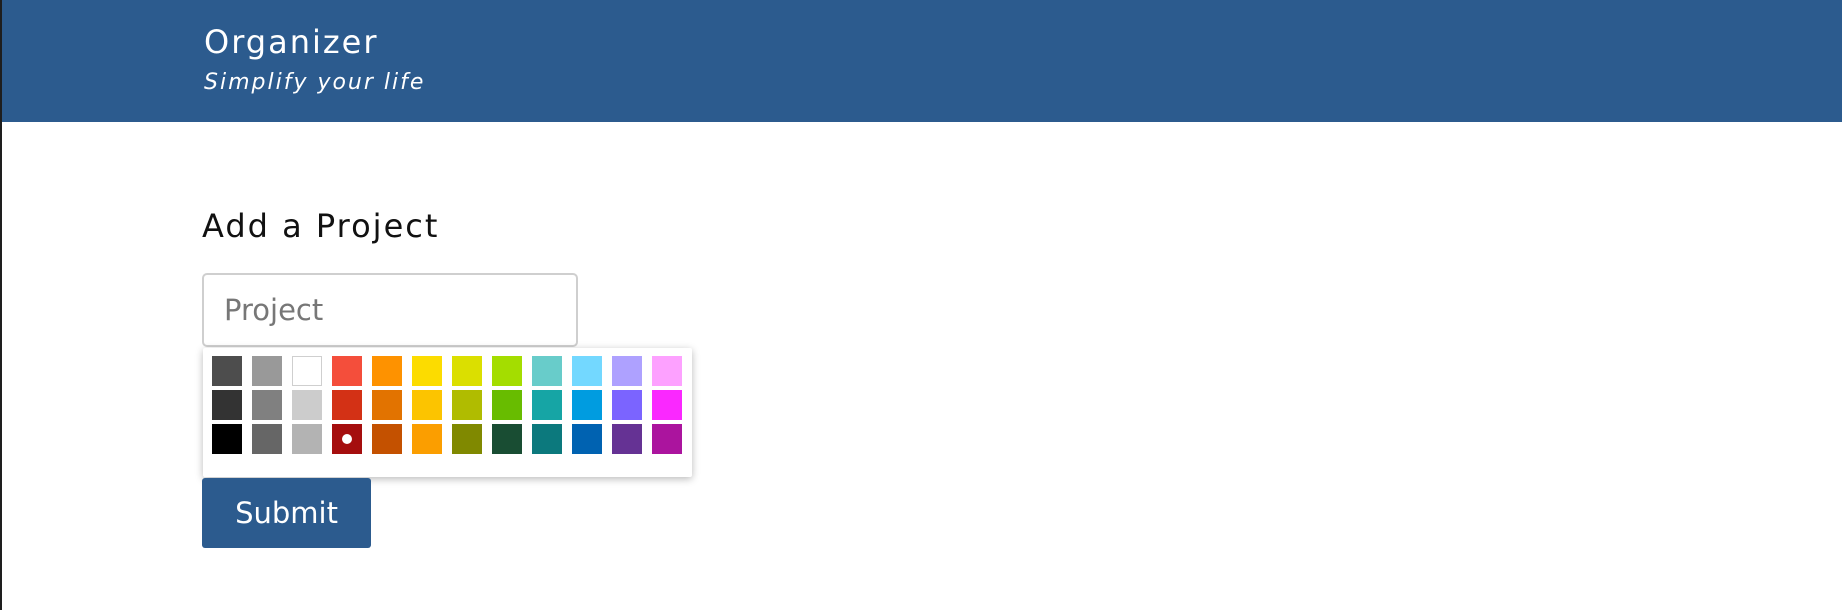  Describe the element at coordinates (286, 513) in the screenshot. I see `submit-button: Submit` at that location.